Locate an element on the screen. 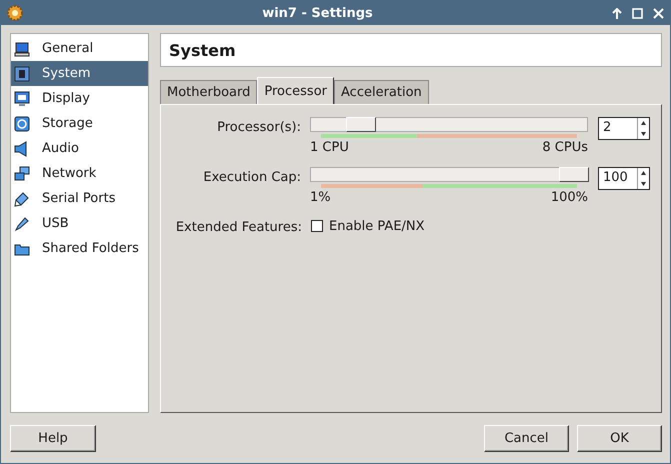 The height and width of the screenshot is (464, 671). slider-label: Execution Cap: is located at coordinates (252, 177).